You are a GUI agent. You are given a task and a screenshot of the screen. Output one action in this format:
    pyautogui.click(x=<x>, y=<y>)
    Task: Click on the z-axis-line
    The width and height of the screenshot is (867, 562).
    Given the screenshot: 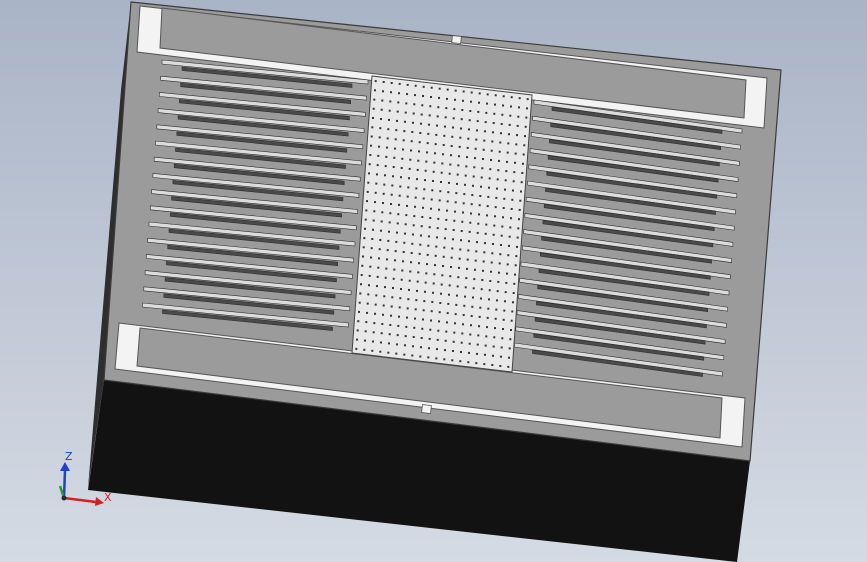 What is the action you would take?
    pyautogui.click(x=64, y=484)
    